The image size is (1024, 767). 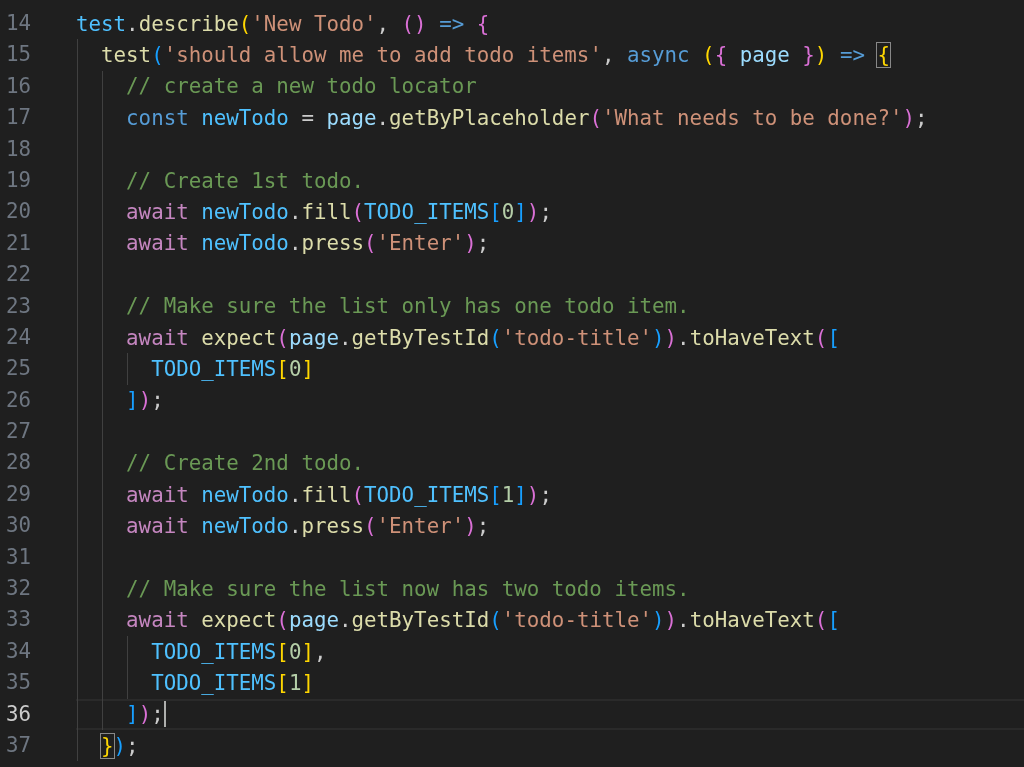 What do you see at coordinates (17, 243) in the screenshot?
I see `line-number: 21` at bounding box center [17, 243].